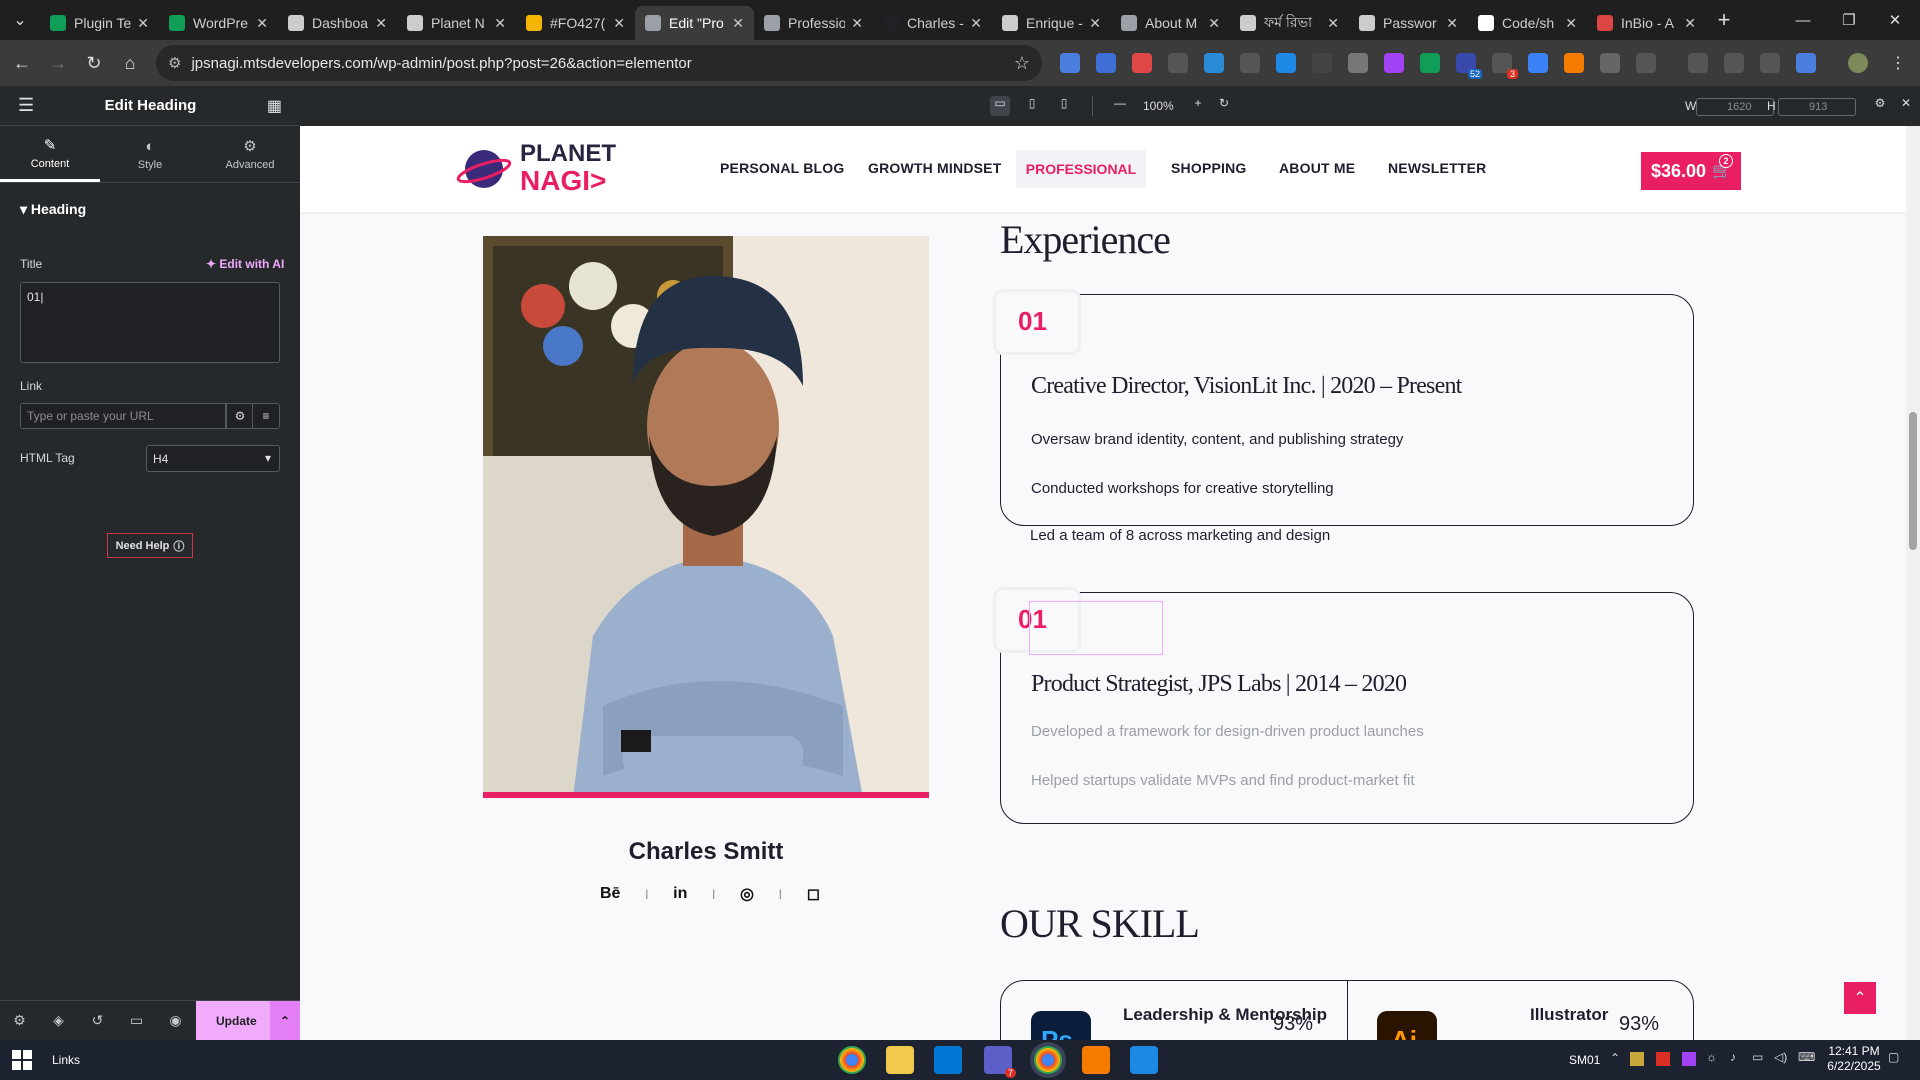 The image size is (1920, 1080). I want to click on chrome-active-icon, so click(1048, 1060).